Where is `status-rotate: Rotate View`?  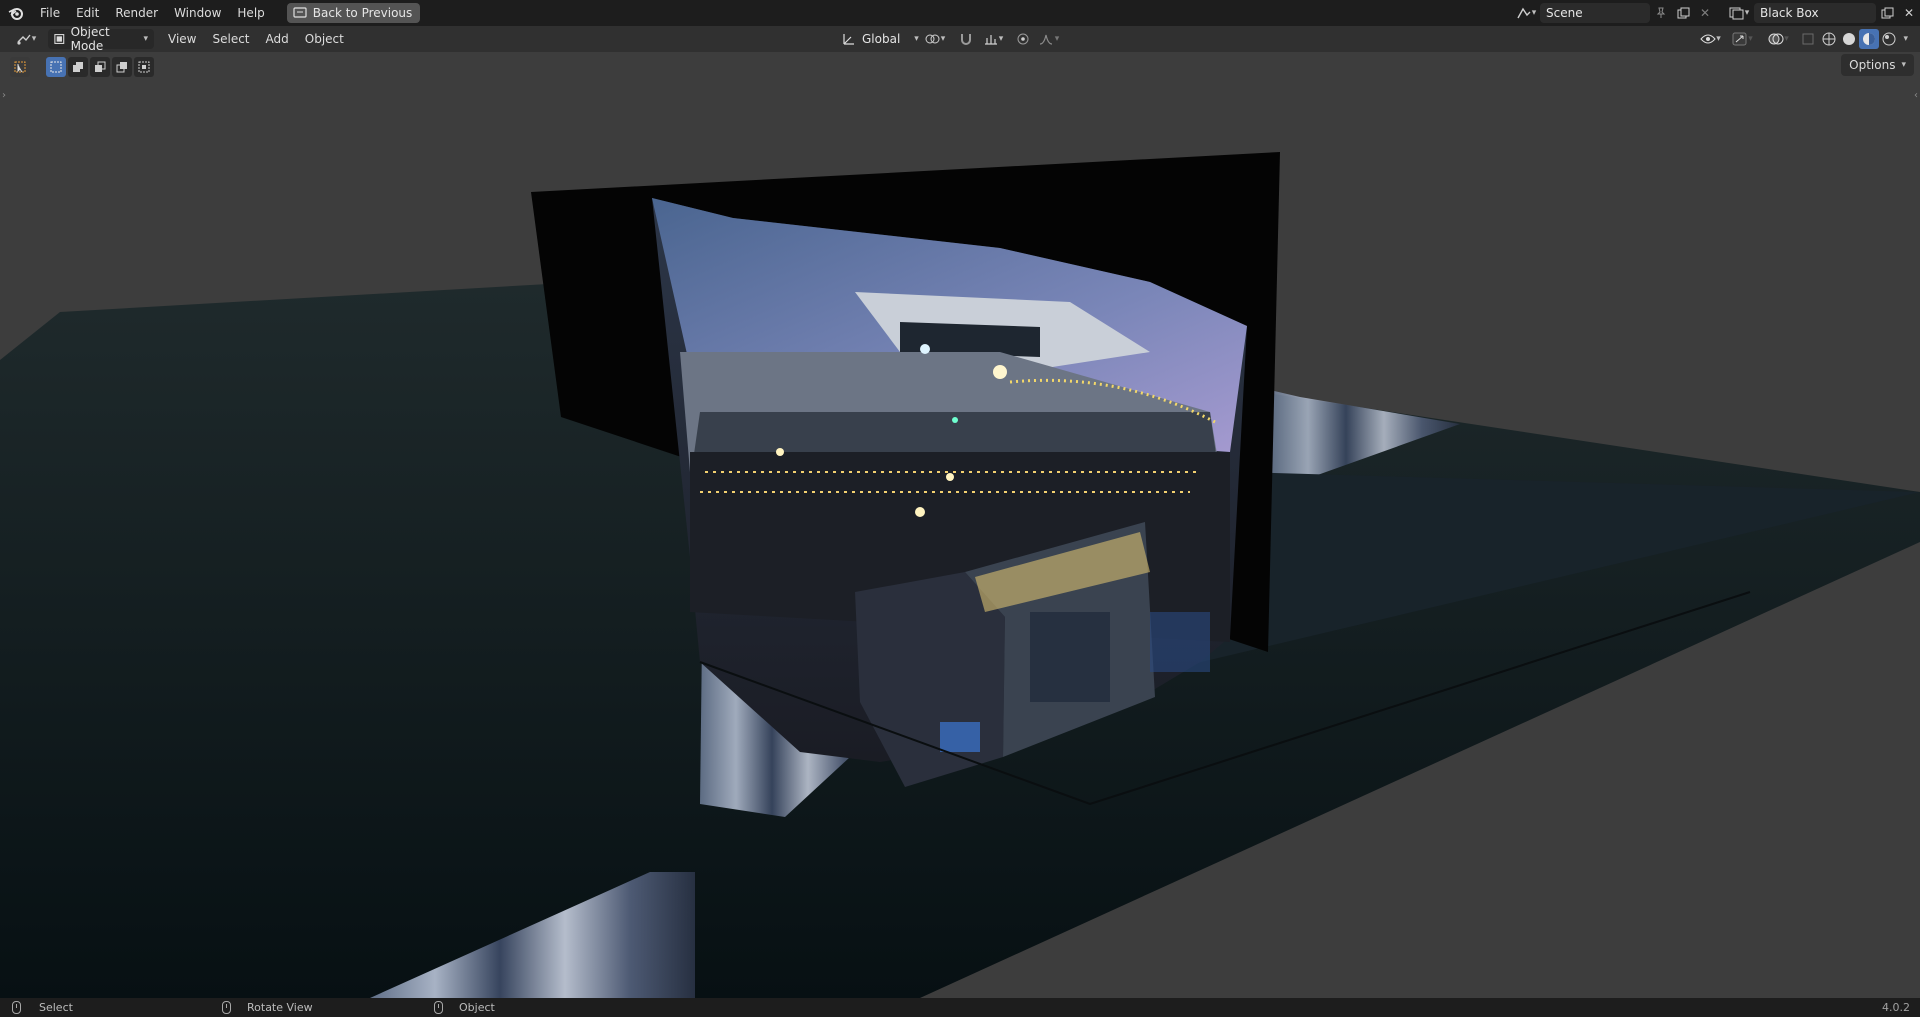
status-rotate: Rotate View is located at coordinates (267, 1007).